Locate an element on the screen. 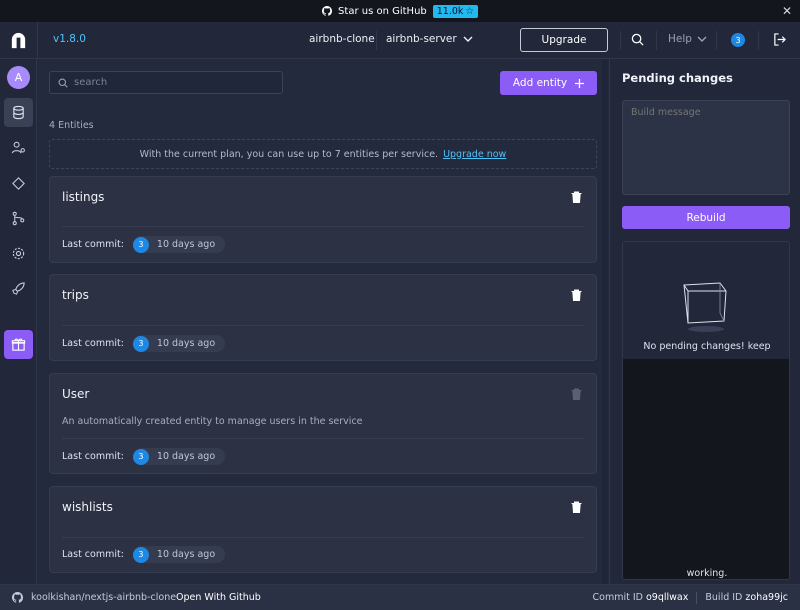 The image size is (800, 610). amplication-logo is located at coordinates (18, 40).